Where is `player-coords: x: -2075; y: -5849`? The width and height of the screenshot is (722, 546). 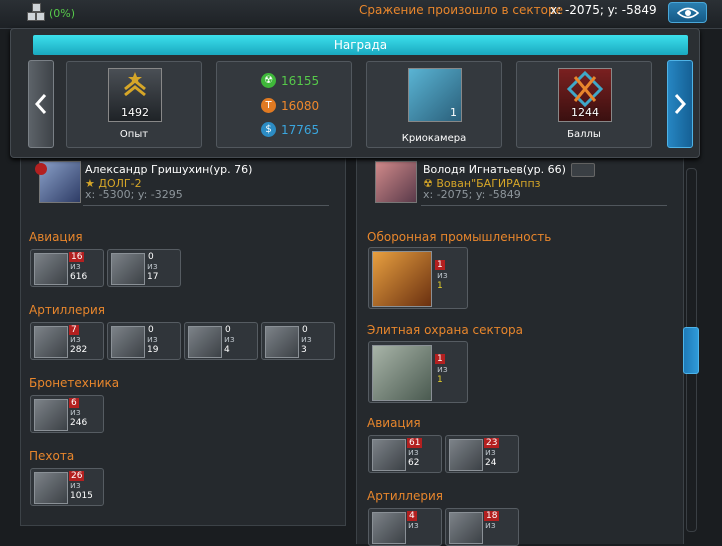
player-coords: x: -2075; y: -5849 is located at coordinates (472, 194).